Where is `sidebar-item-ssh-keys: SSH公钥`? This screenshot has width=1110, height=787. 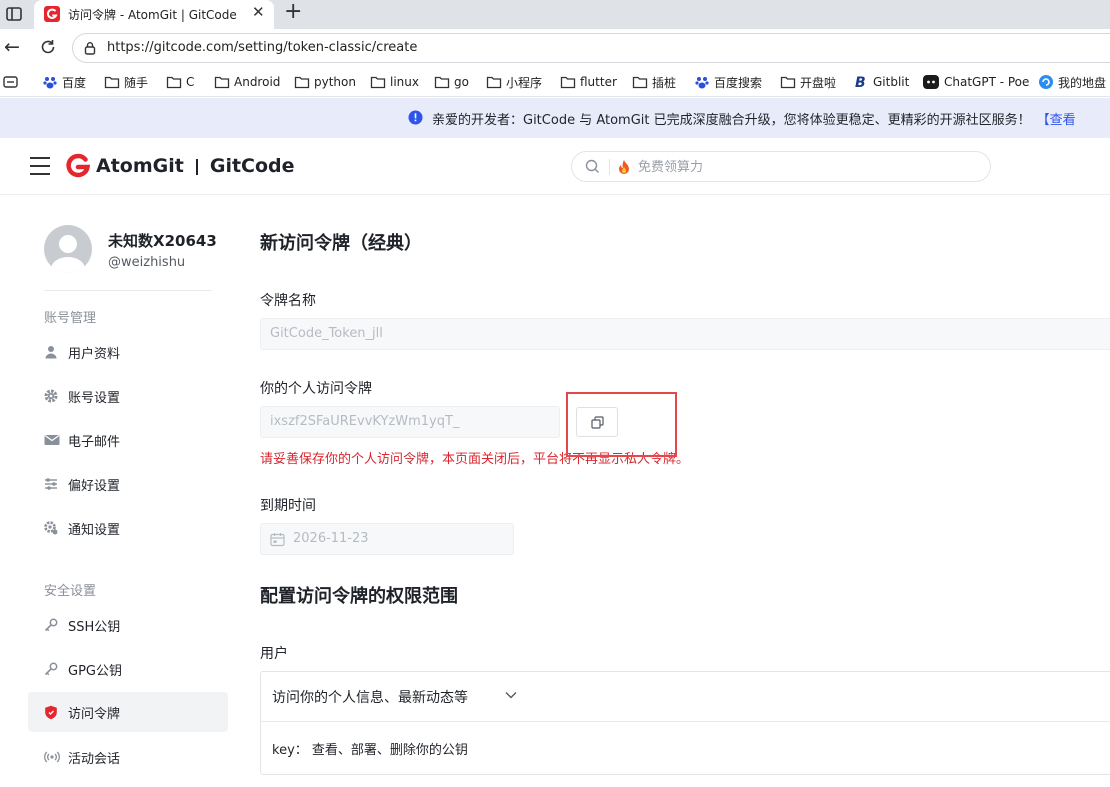 sidebar-item-ssh-keys: SSH公钥 is located at coordinates (128, 625).